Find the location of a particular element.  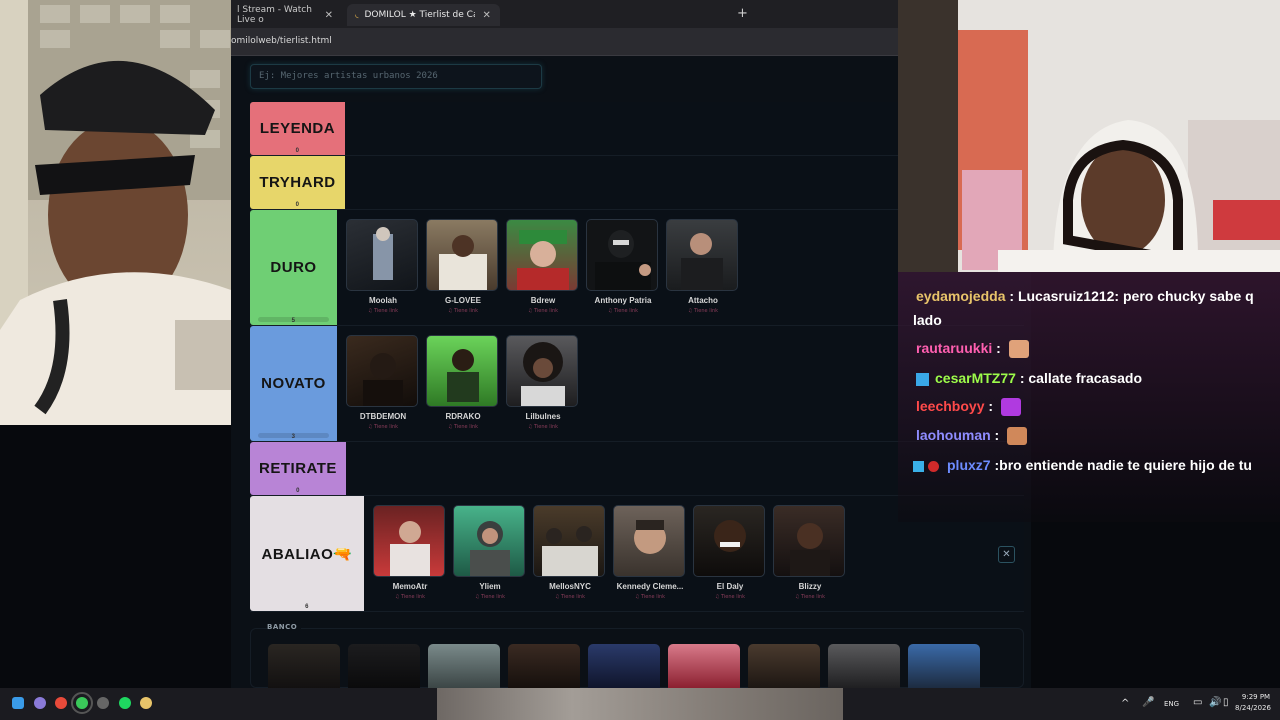

artist-card: Kennedy Cleme... ♫ Tiene link is located at coordinates (650, 552).